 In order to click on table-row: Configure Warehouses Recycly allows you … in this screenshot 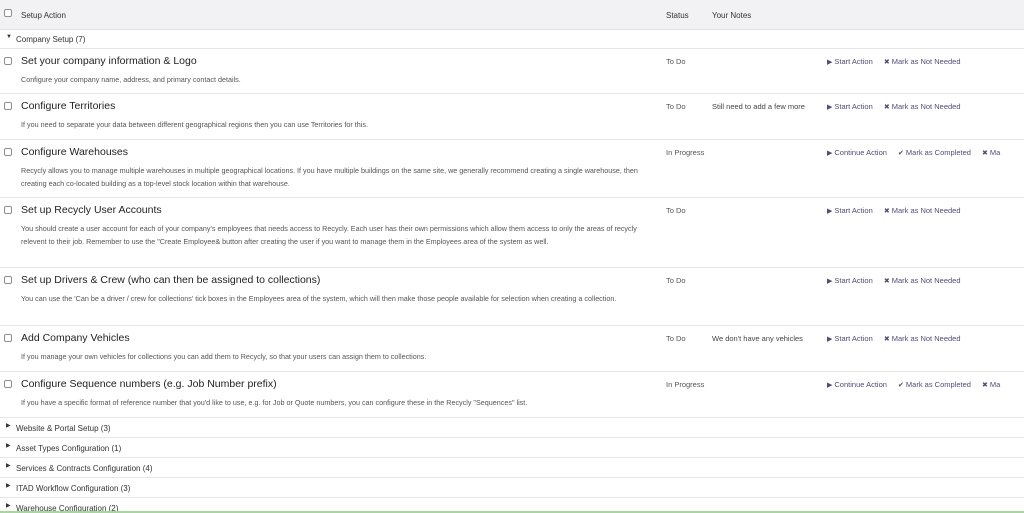, I will do `click(512, 169)`.